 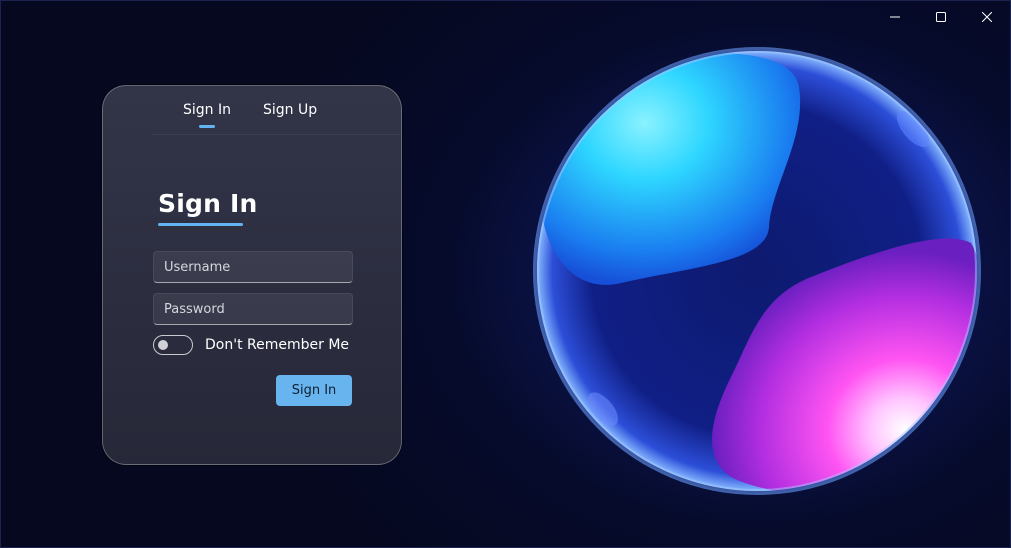 What do you see at coordinates (173, 345) in the screenshot?
I see `remember-me-toggle` at bounding box center [173, 345].